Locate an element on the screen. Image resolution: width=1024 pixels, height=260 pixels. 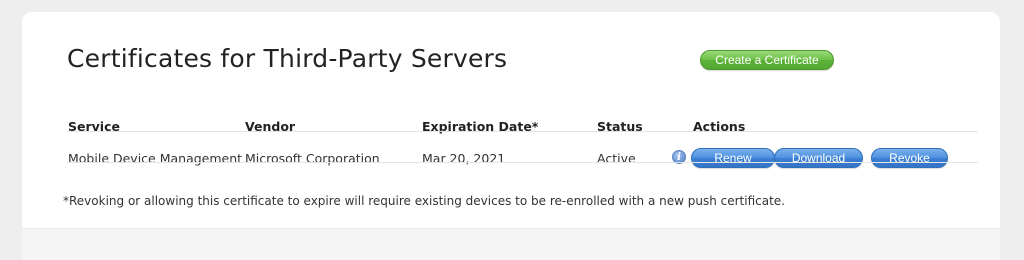
table-bottom-divider is located at coordinates (522, 162).